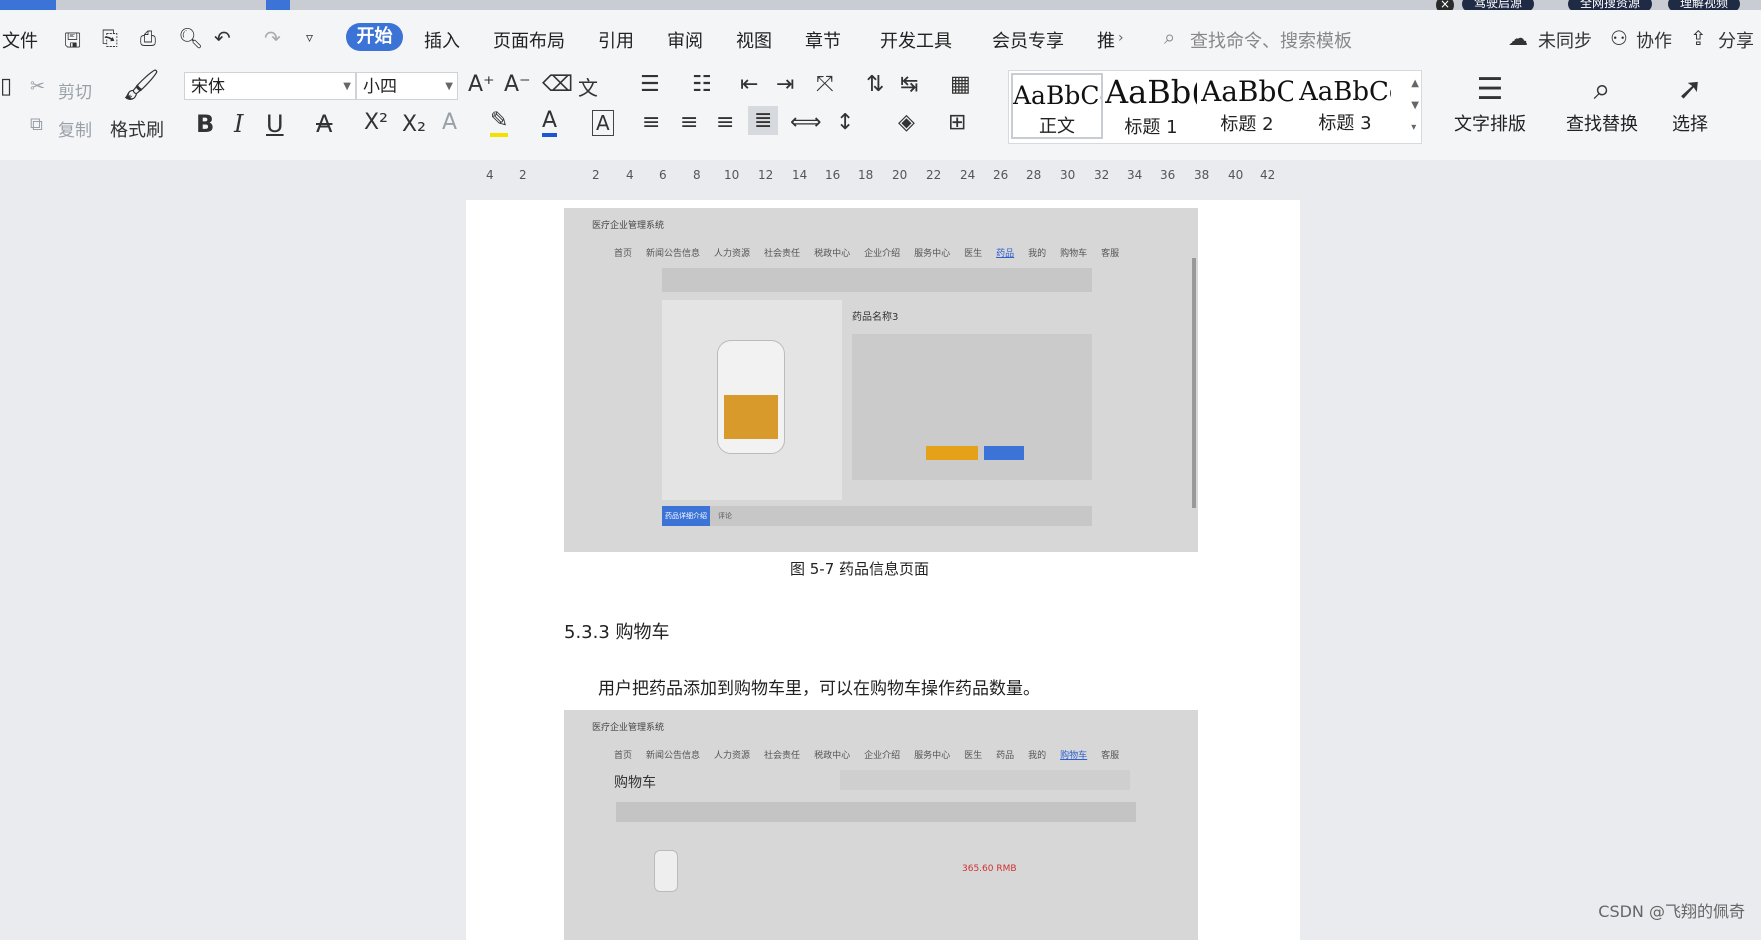 Image resolution: width=1761 pixels, height=940 pixels. What do you see at coordinates (1268, 175) in the screenshot?
I see `ruler-tick: 42` at bounding box center [1268, 175].